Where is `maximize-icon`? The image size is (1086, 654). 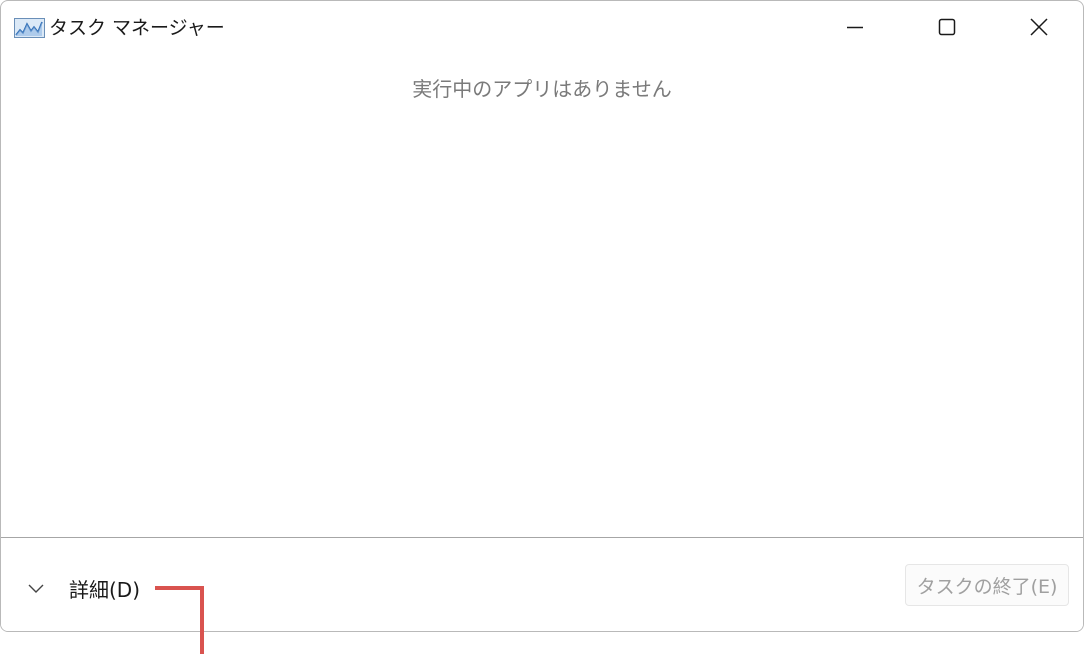 maximize-icon is located at coordinates (947, 27).